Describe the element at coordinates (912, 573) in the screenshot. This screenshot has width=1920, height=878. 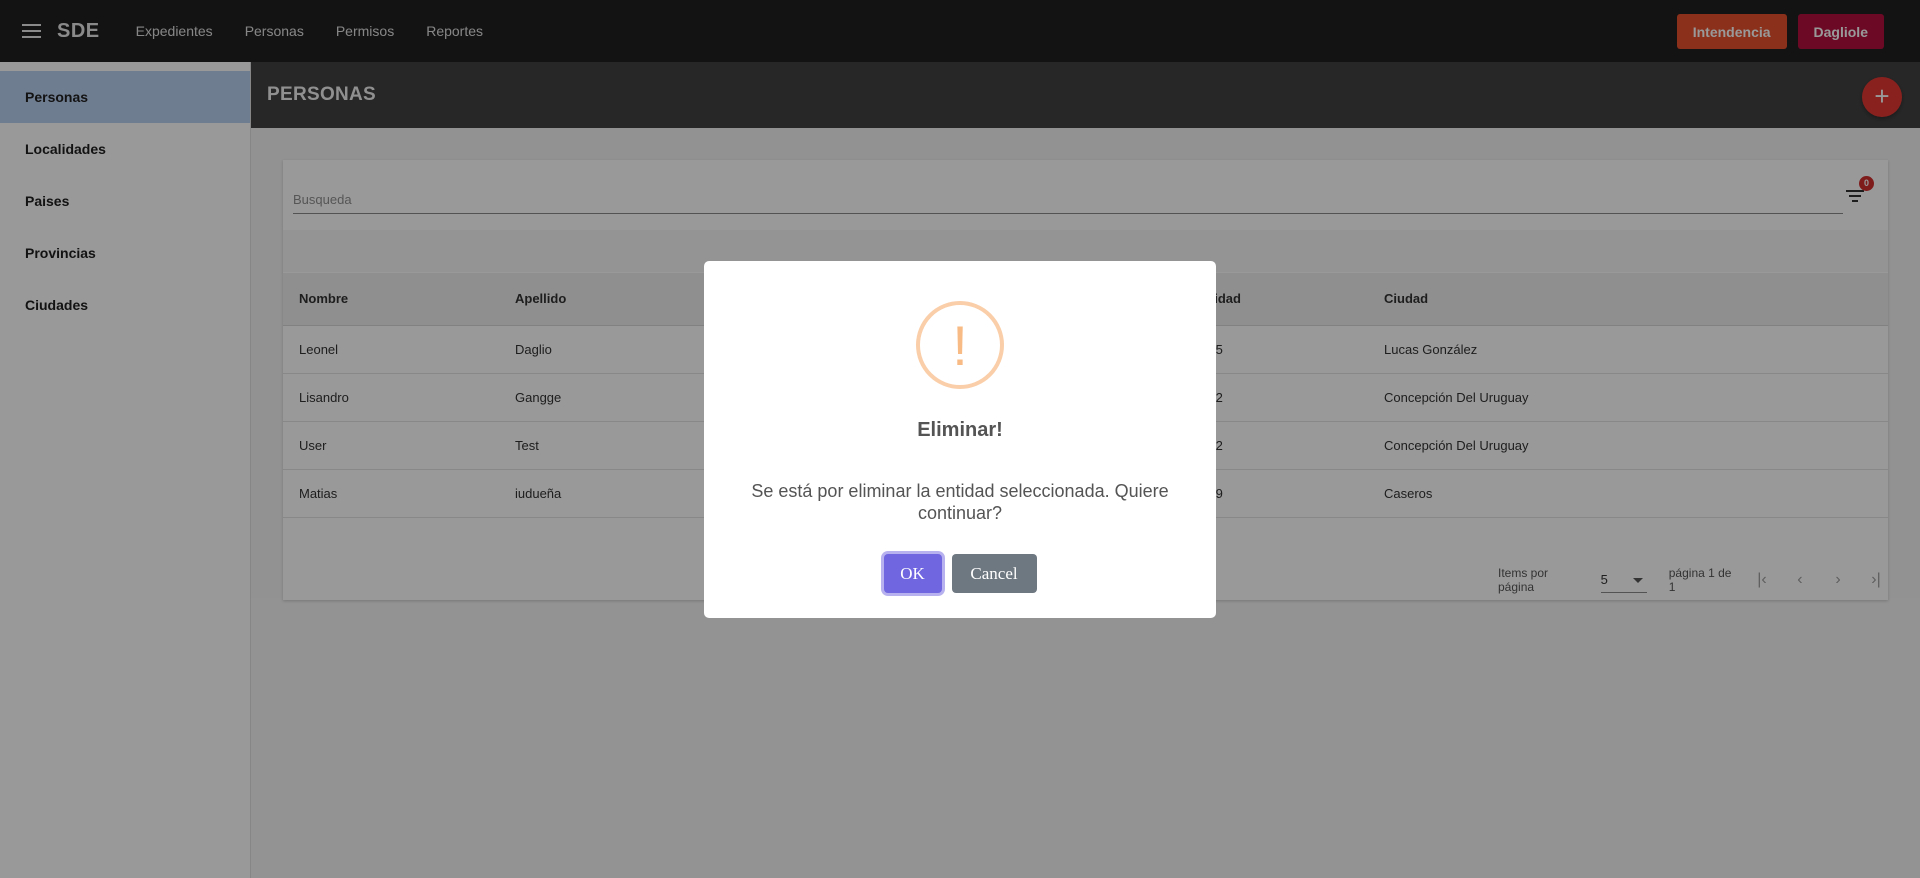
I see `ok-button: OK` at that location.